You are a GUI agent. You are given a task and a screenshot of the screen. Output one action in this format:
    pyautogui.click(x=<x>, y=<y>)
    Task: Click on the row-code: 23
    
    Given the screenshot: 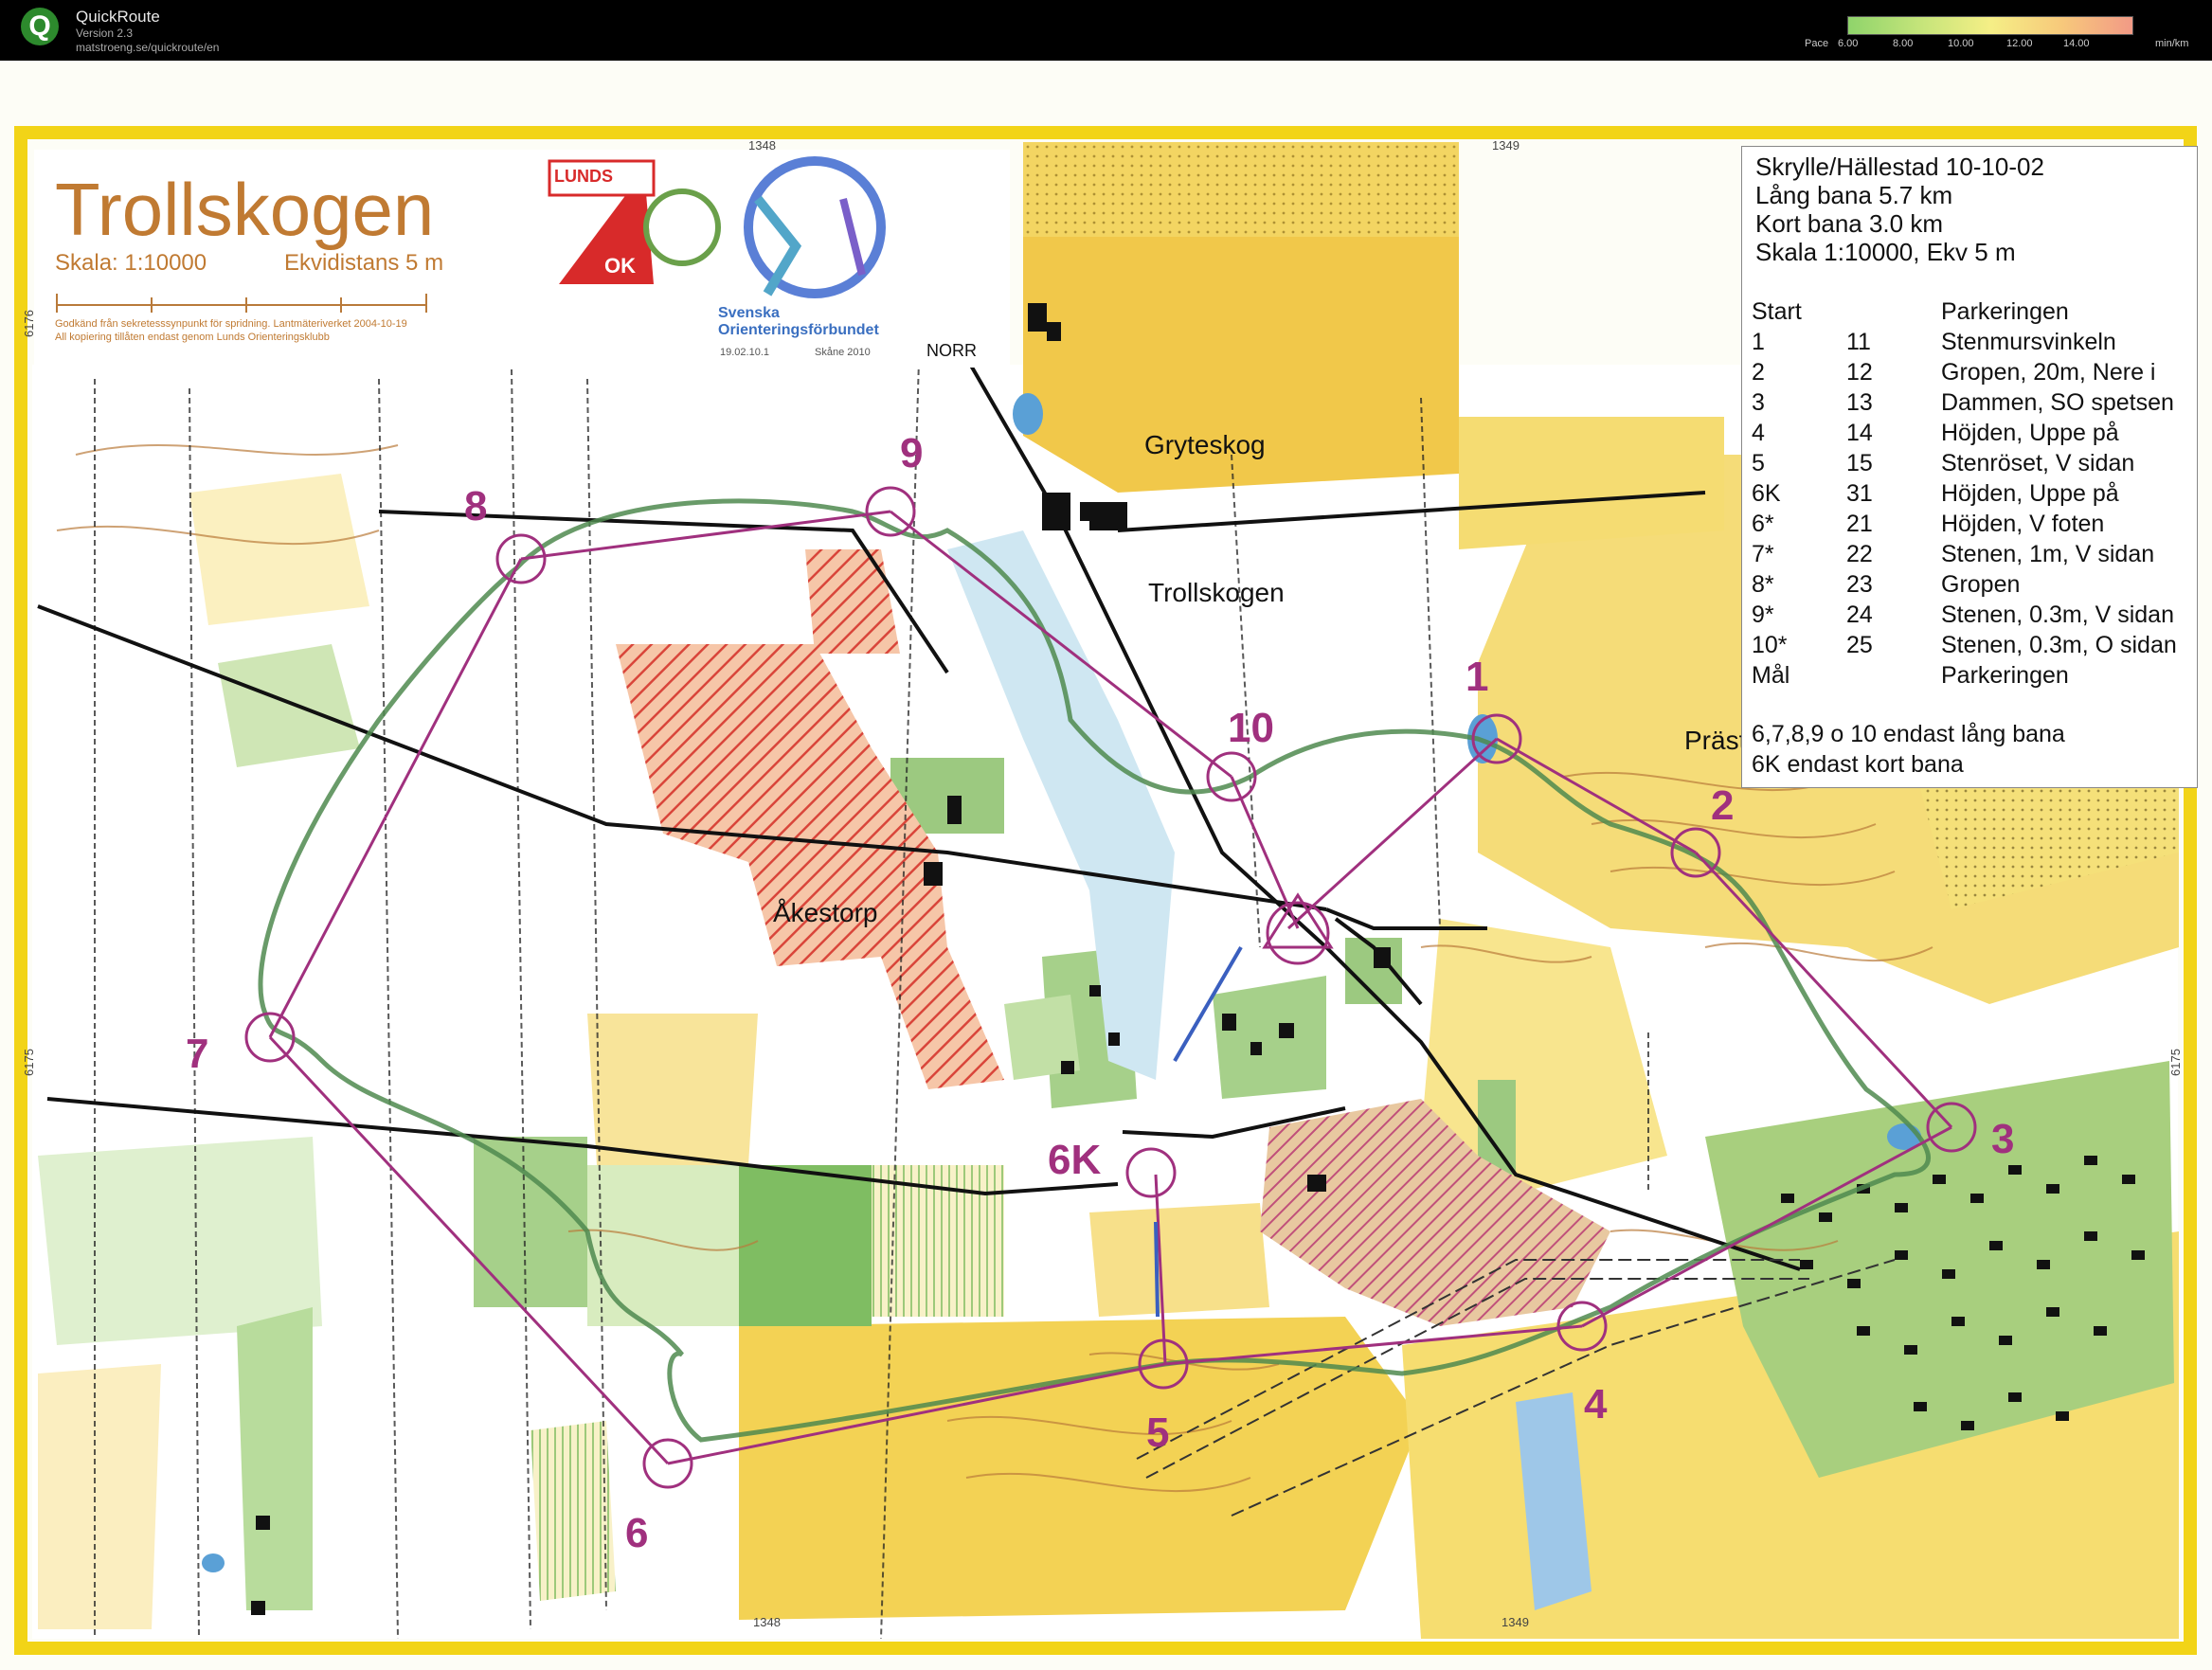 What is the action you would take?
    pyautogui.click(x=1860, y=585)
    